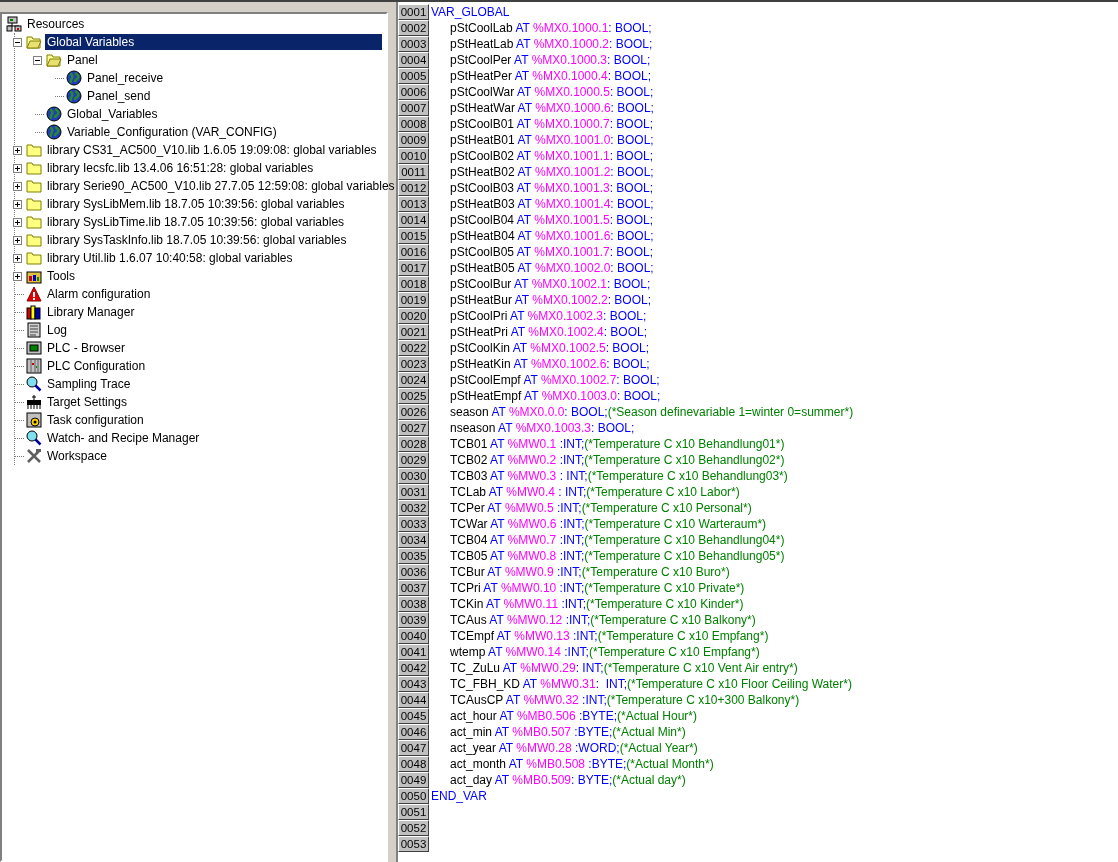 Image resolution: width=1118 pixels, height=862 pixels. I want to click on line-number: 0039, so click(413, 620).